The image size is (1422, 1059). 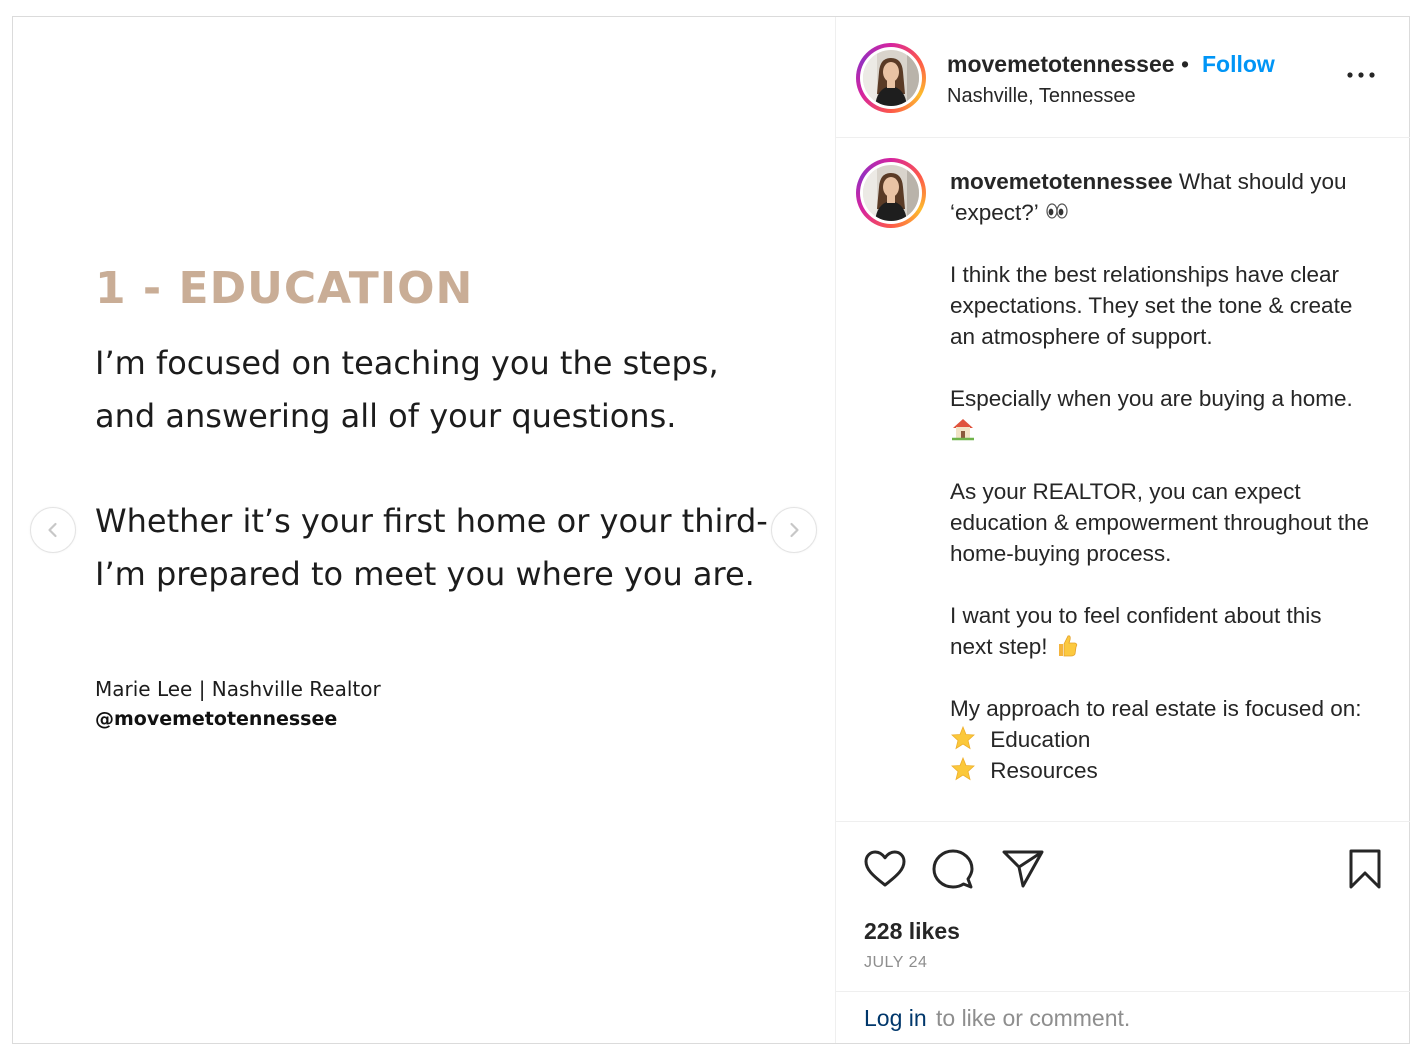 What do you see at coordinates (1160, 739) in the screenshot?
I see `caption-list-item: Education` at bounding box center [1160, 739].